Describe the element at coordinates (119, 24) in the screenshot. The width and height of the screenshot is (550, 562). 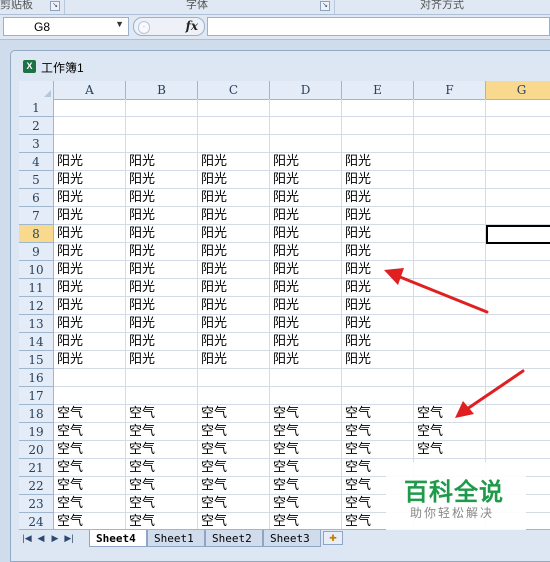
I see `name-box-dropdown-icon: ▼` at that location.